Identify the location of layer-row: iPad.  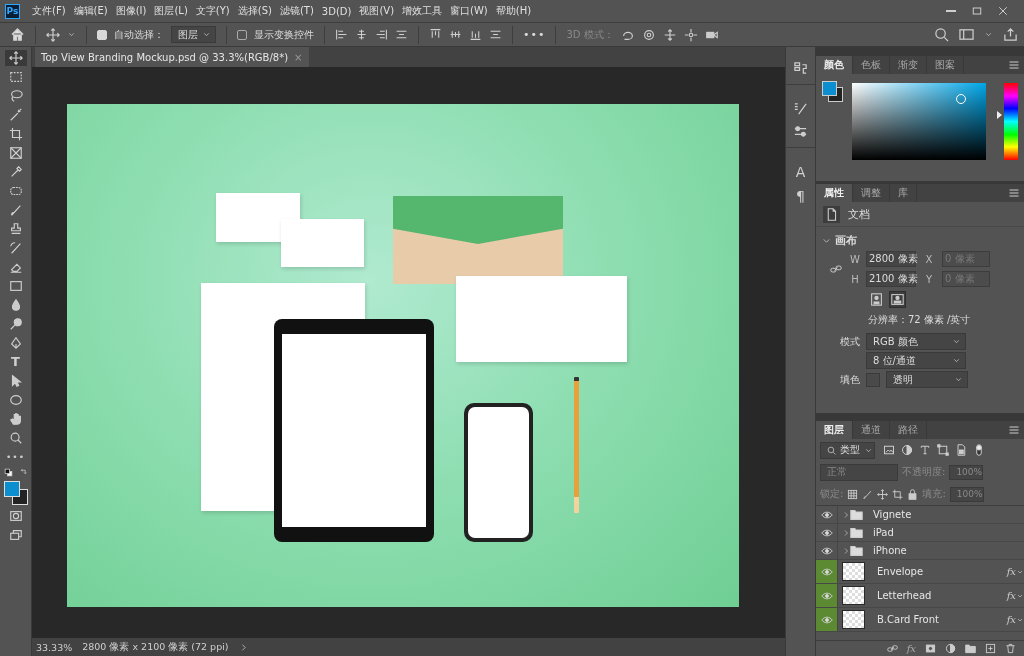
(920, 533).